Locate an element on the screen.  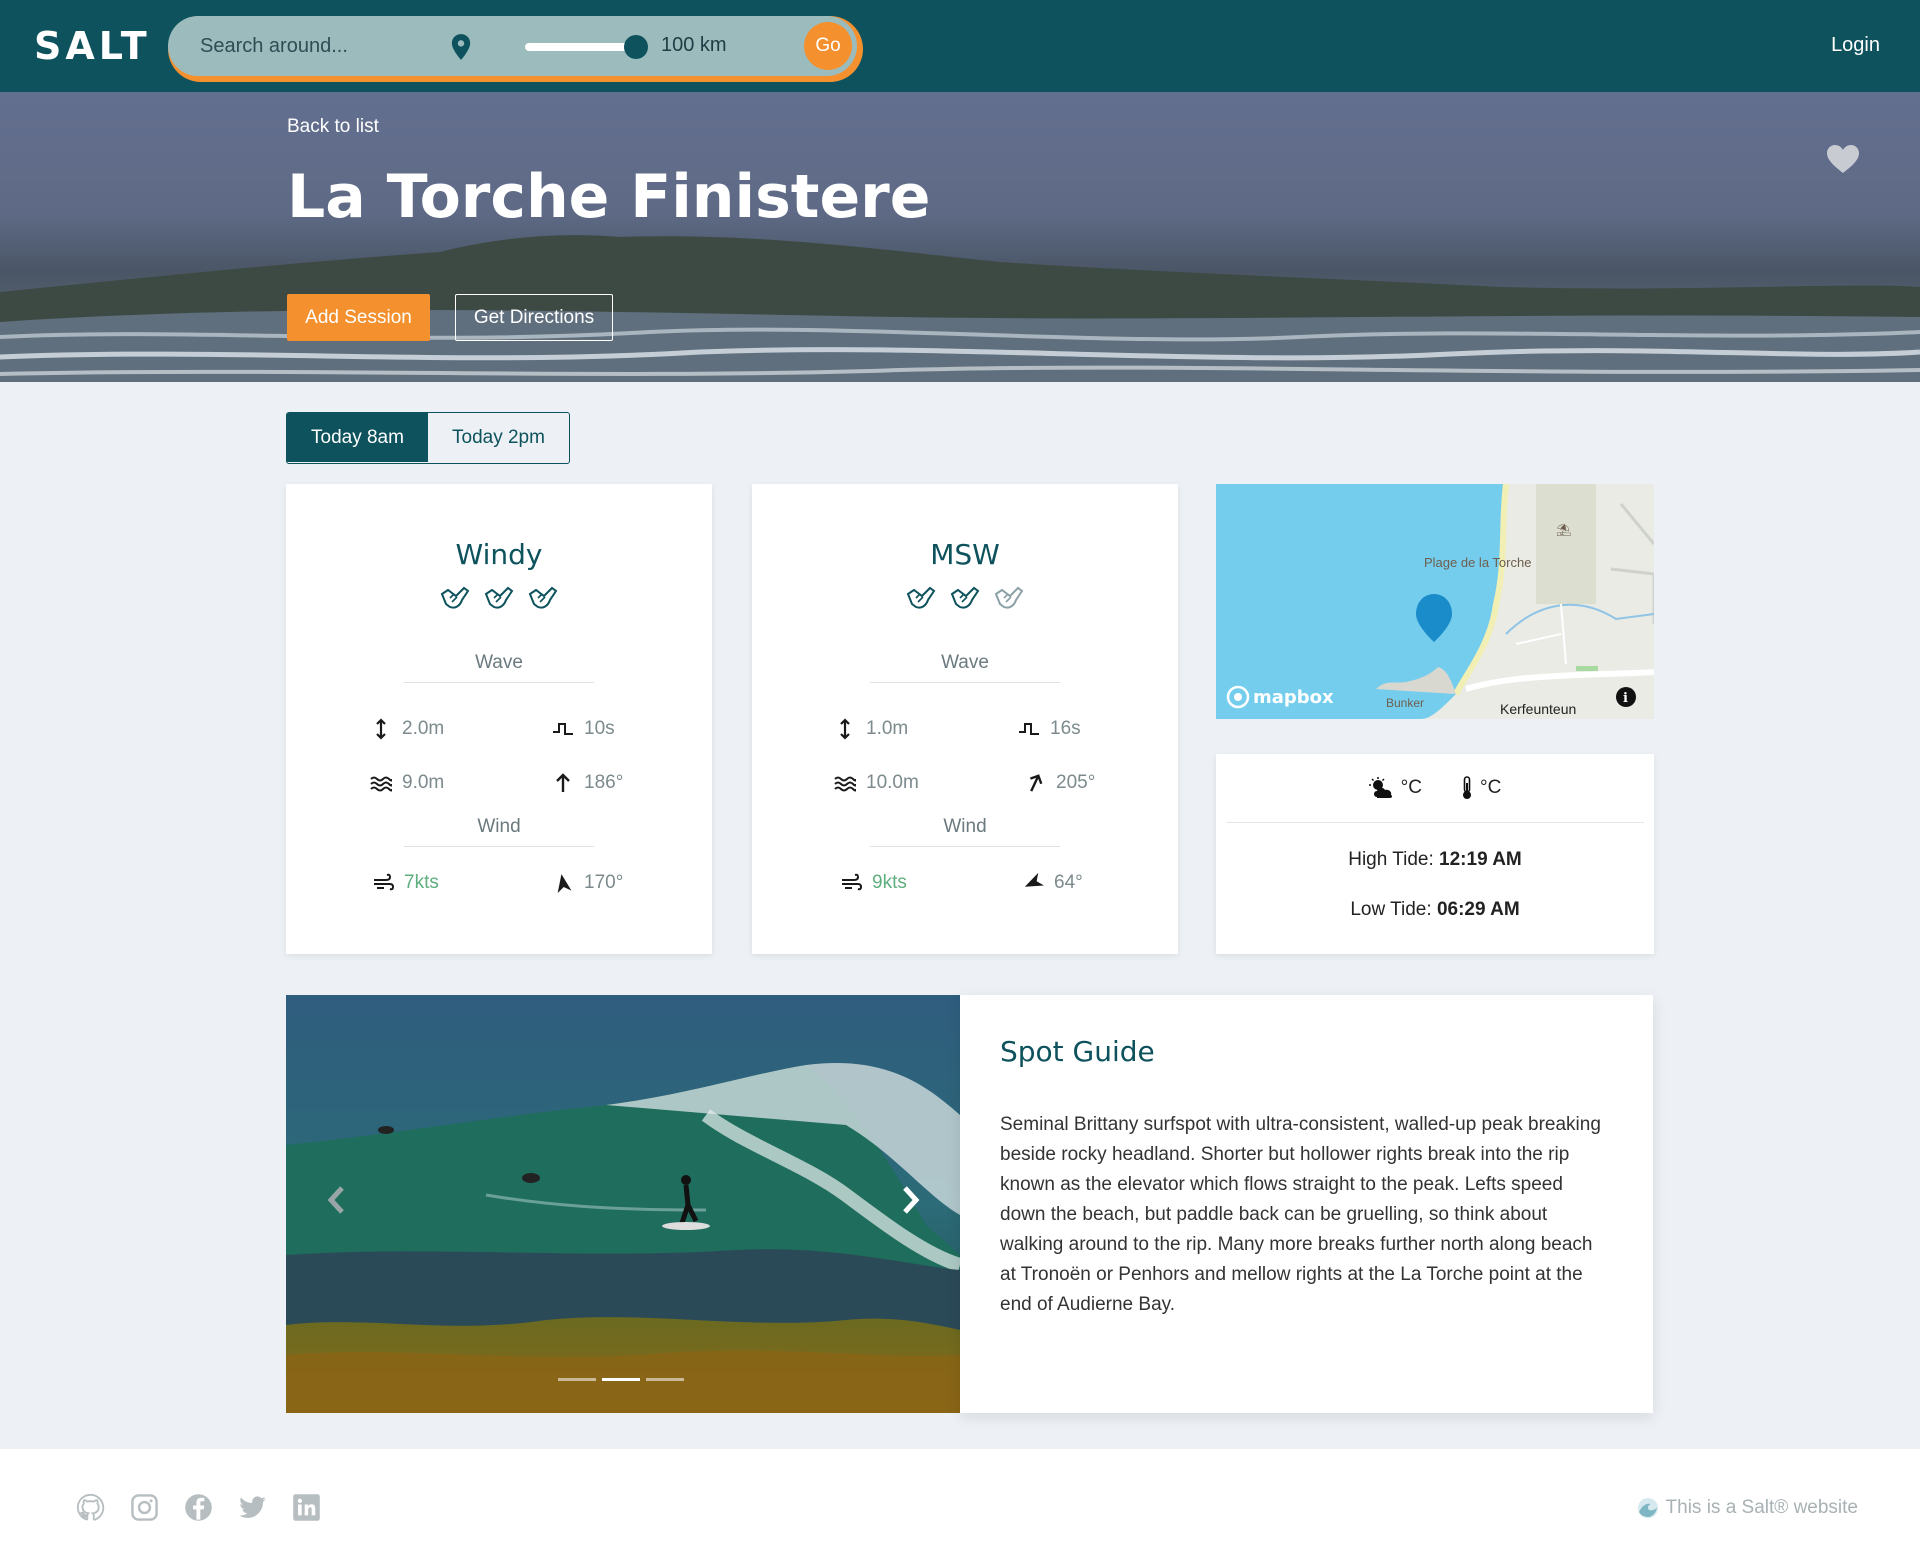
swell-stat: 10.0m is located at coordinates (876, 783).